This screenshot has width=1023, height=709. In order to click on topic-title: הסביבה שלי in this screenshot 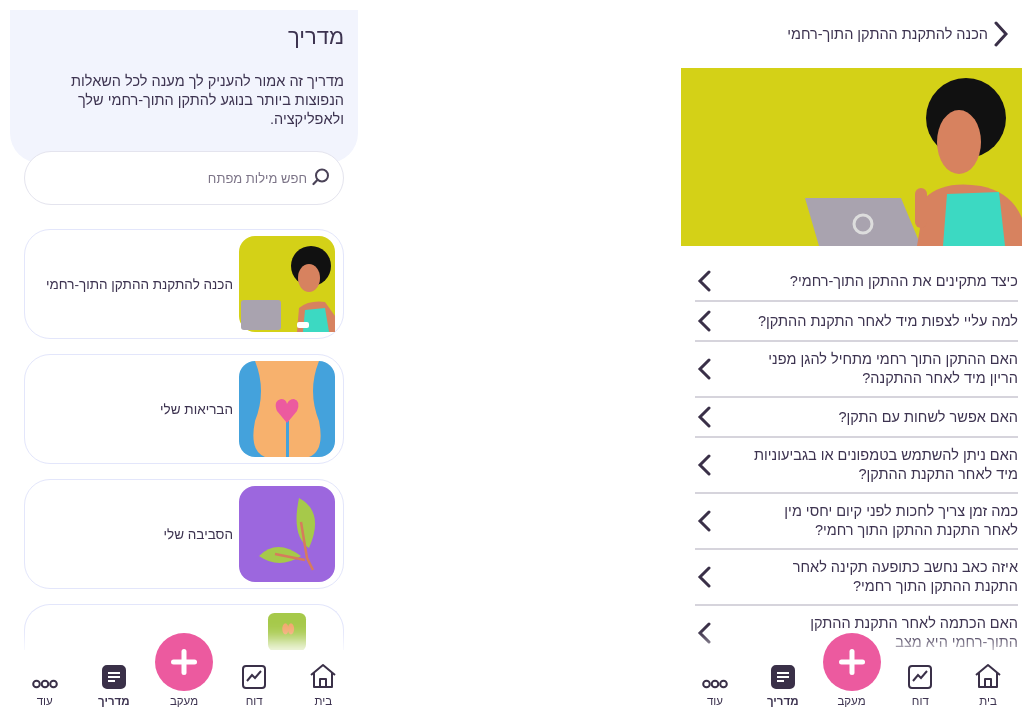, I will do `click(198, 534)`.